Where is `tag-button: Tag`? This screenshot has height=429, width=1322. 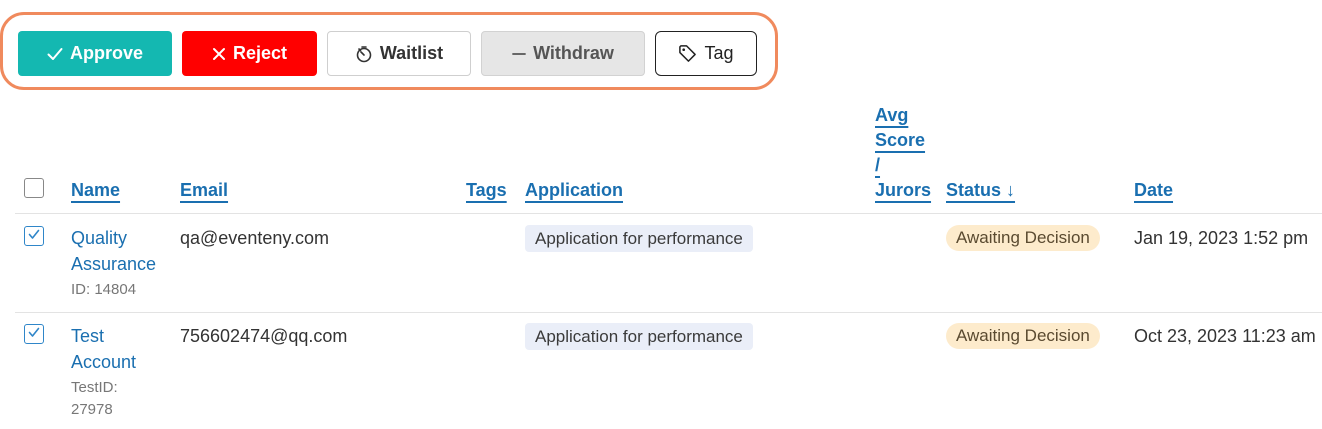 tag-button: Tag is located at coordinates (706, 53).